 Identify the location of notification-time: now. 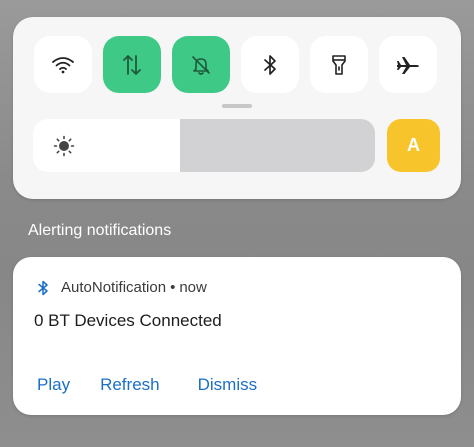
(193, 287).